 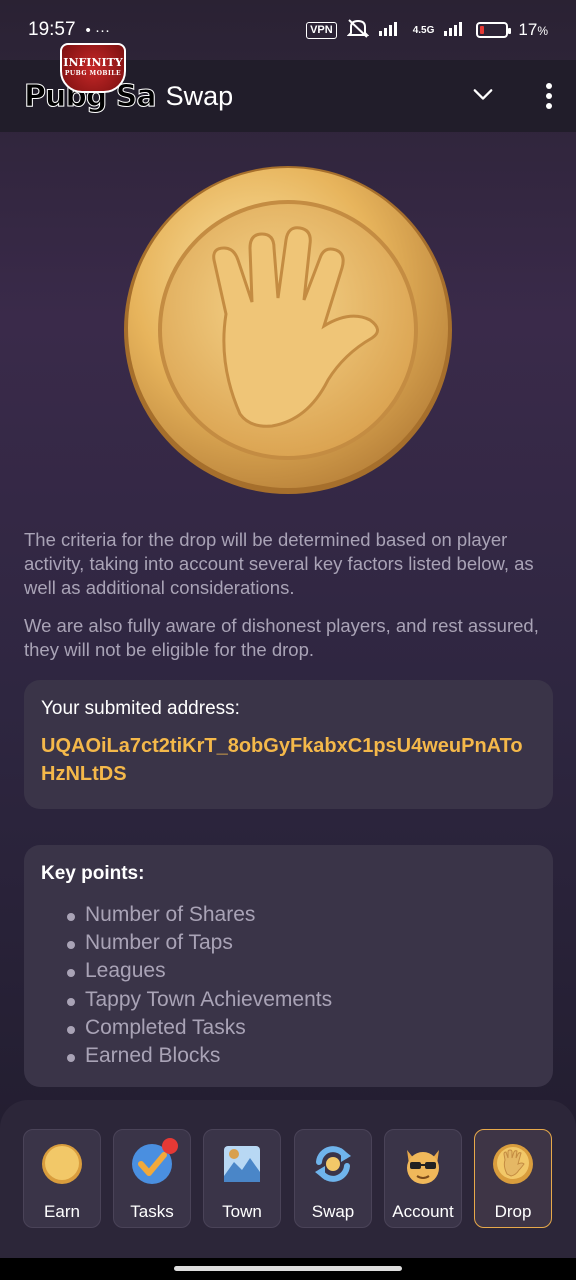 What do you see at coordinates (62, 1164) in the screenshot?
I see `coin-icon` at bounding box center [62, 1164].